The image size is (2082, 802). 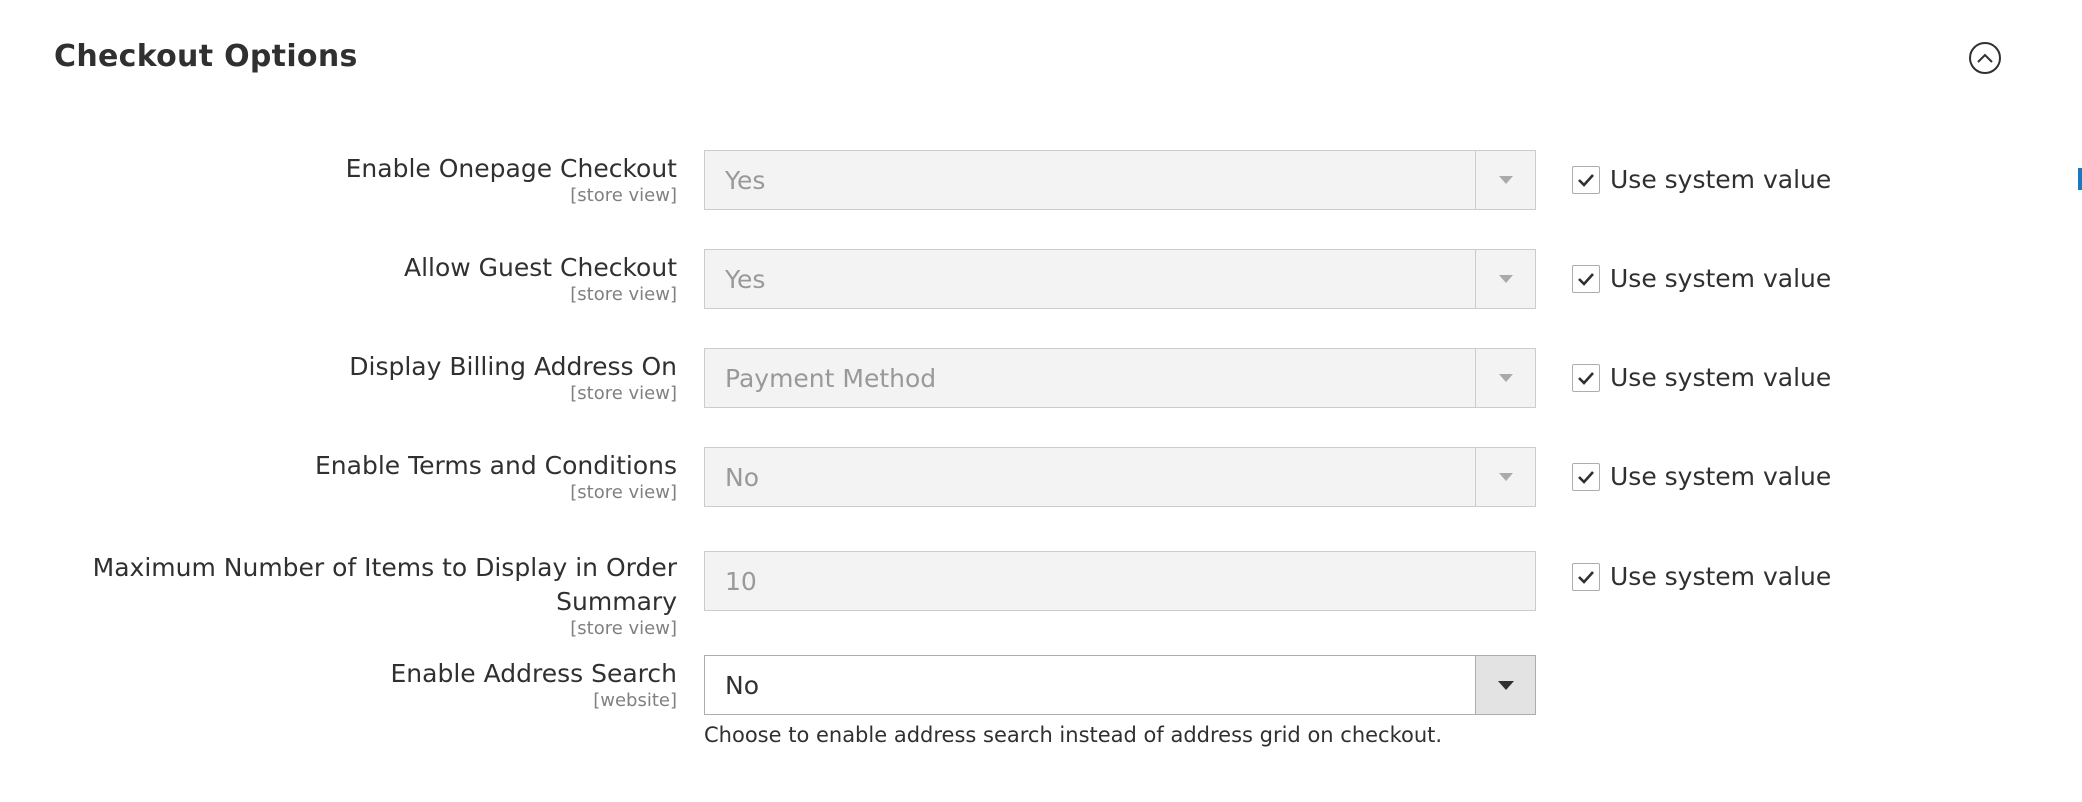 What do you see at coordinates (2080, 179) in the screenshot?
I see `scroll-indicator` at bounding box center [2080, 179].